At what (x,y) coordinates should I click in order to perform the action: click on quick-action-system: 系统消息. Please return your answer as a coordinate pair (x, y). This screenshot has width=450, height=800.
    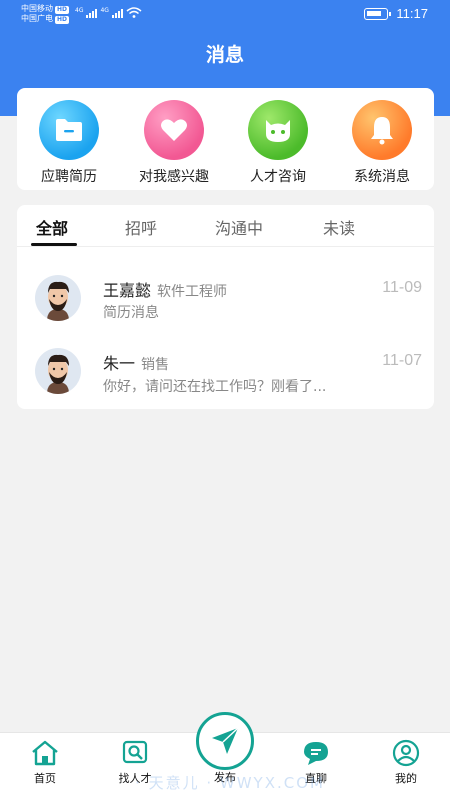
    Looking at the image, I should click on (382, 143).